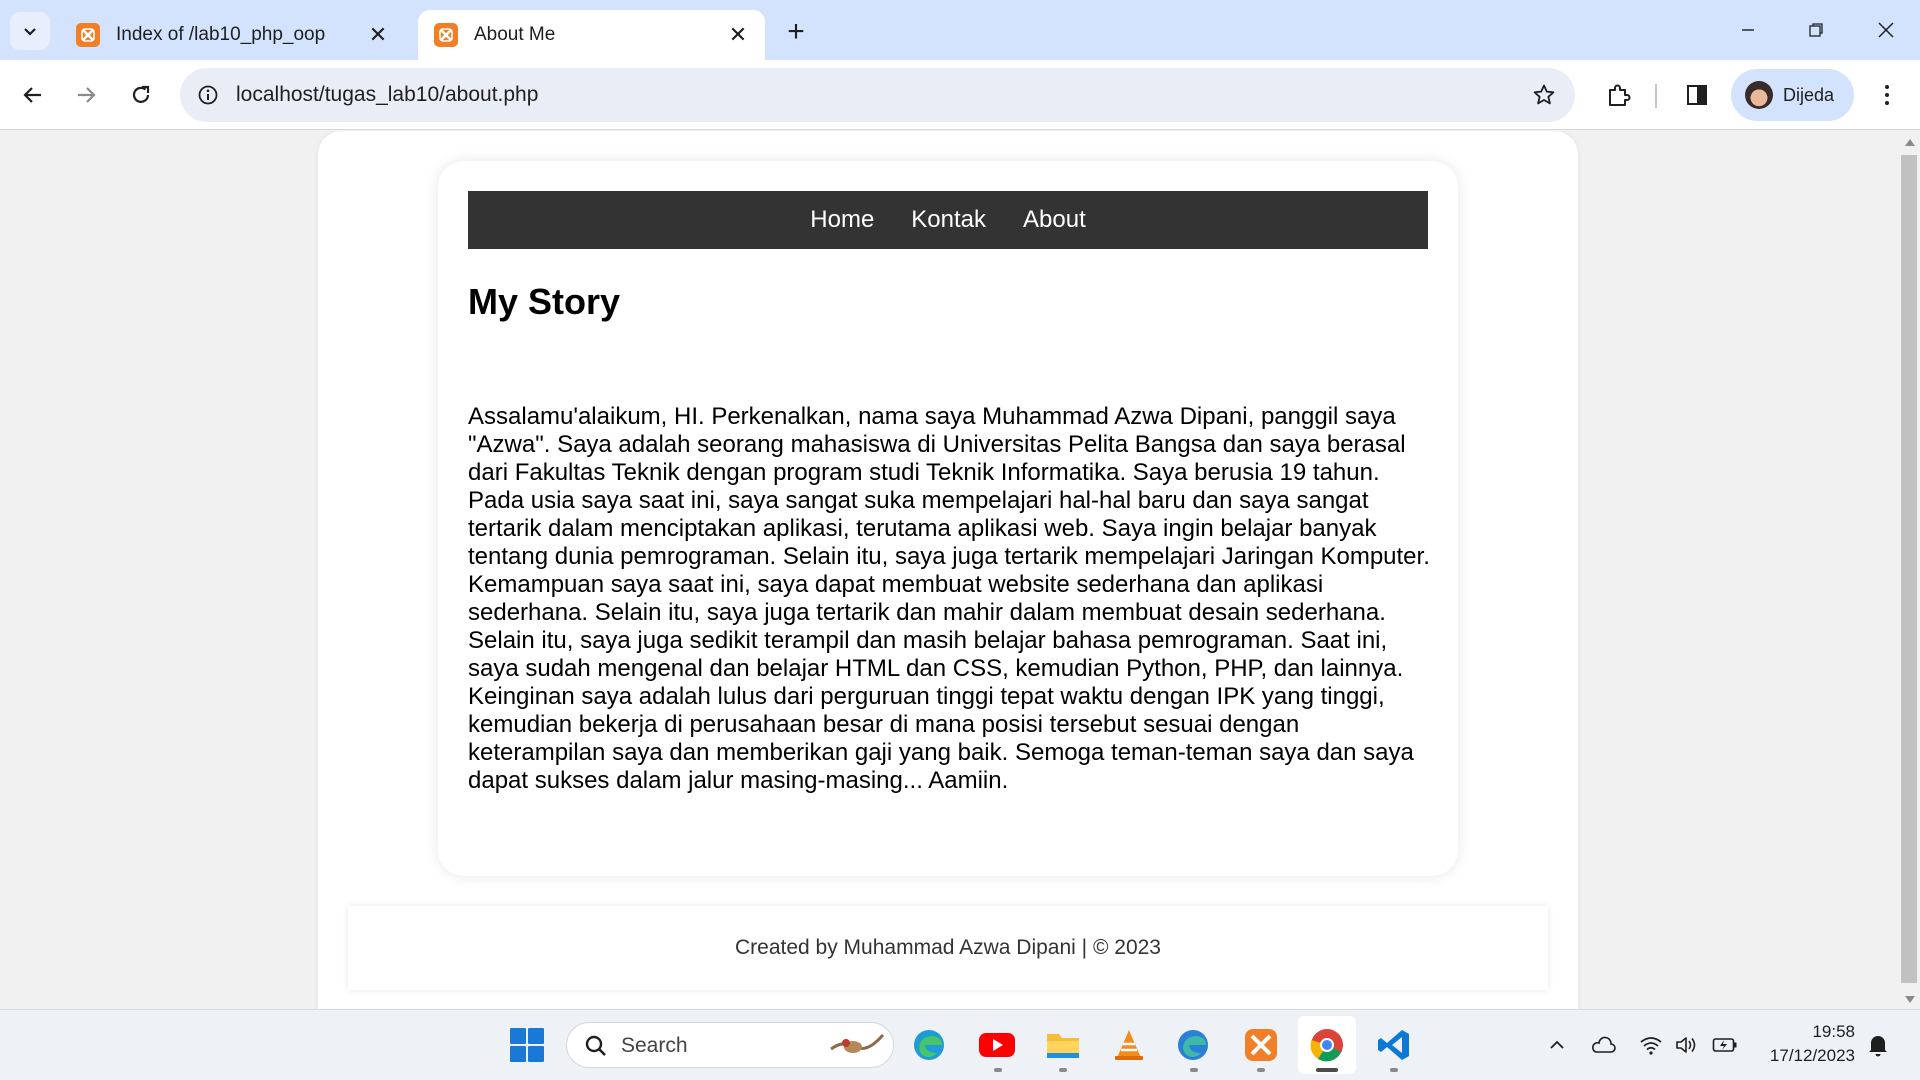 This screenshot has width=1920, height=1080. What do you see at coordinates (730, 1045) in the screenshot?
I see `taskbar-search-box: Search` at bounding box center [730, 1045].